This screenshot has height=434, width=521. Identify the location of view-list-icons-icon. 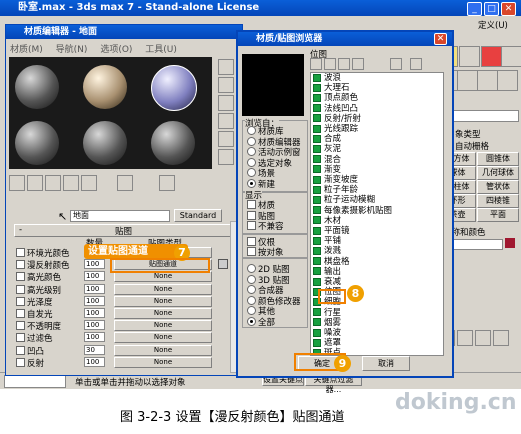
(330, 64).